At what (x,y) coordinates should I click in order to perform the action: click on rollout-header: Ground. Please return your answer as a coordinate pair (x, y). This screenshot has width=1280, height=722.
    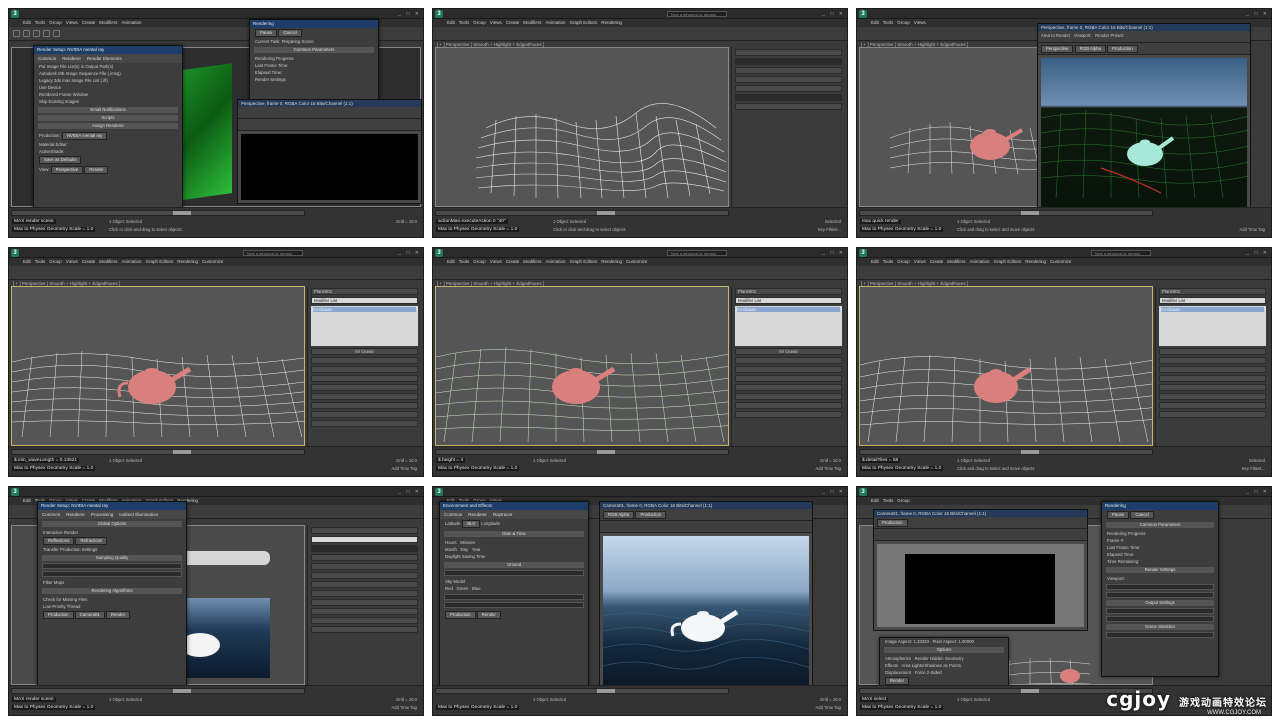
    Looking at the image, I should click on (514, 565).